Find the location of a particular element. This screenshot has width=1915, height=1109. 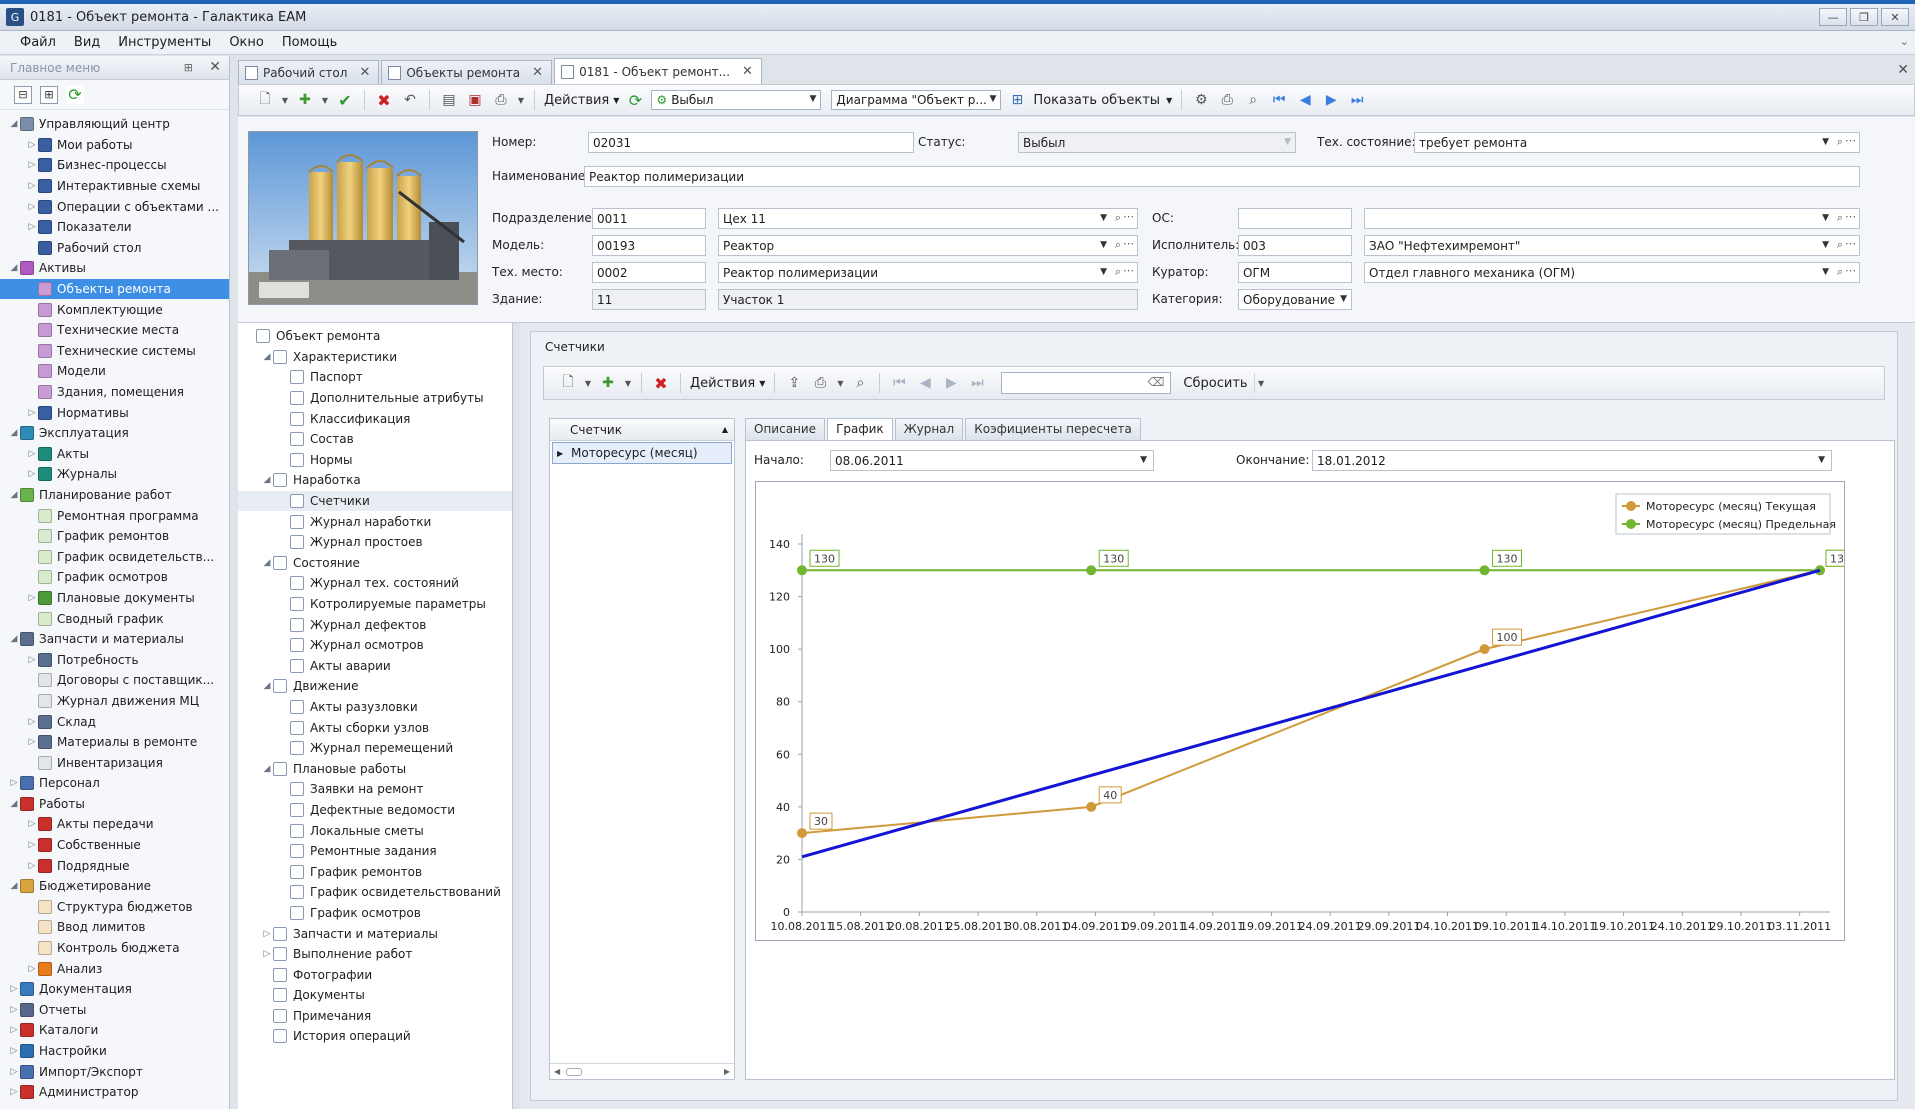

os-code-field is located at coordinates (1295, 218).